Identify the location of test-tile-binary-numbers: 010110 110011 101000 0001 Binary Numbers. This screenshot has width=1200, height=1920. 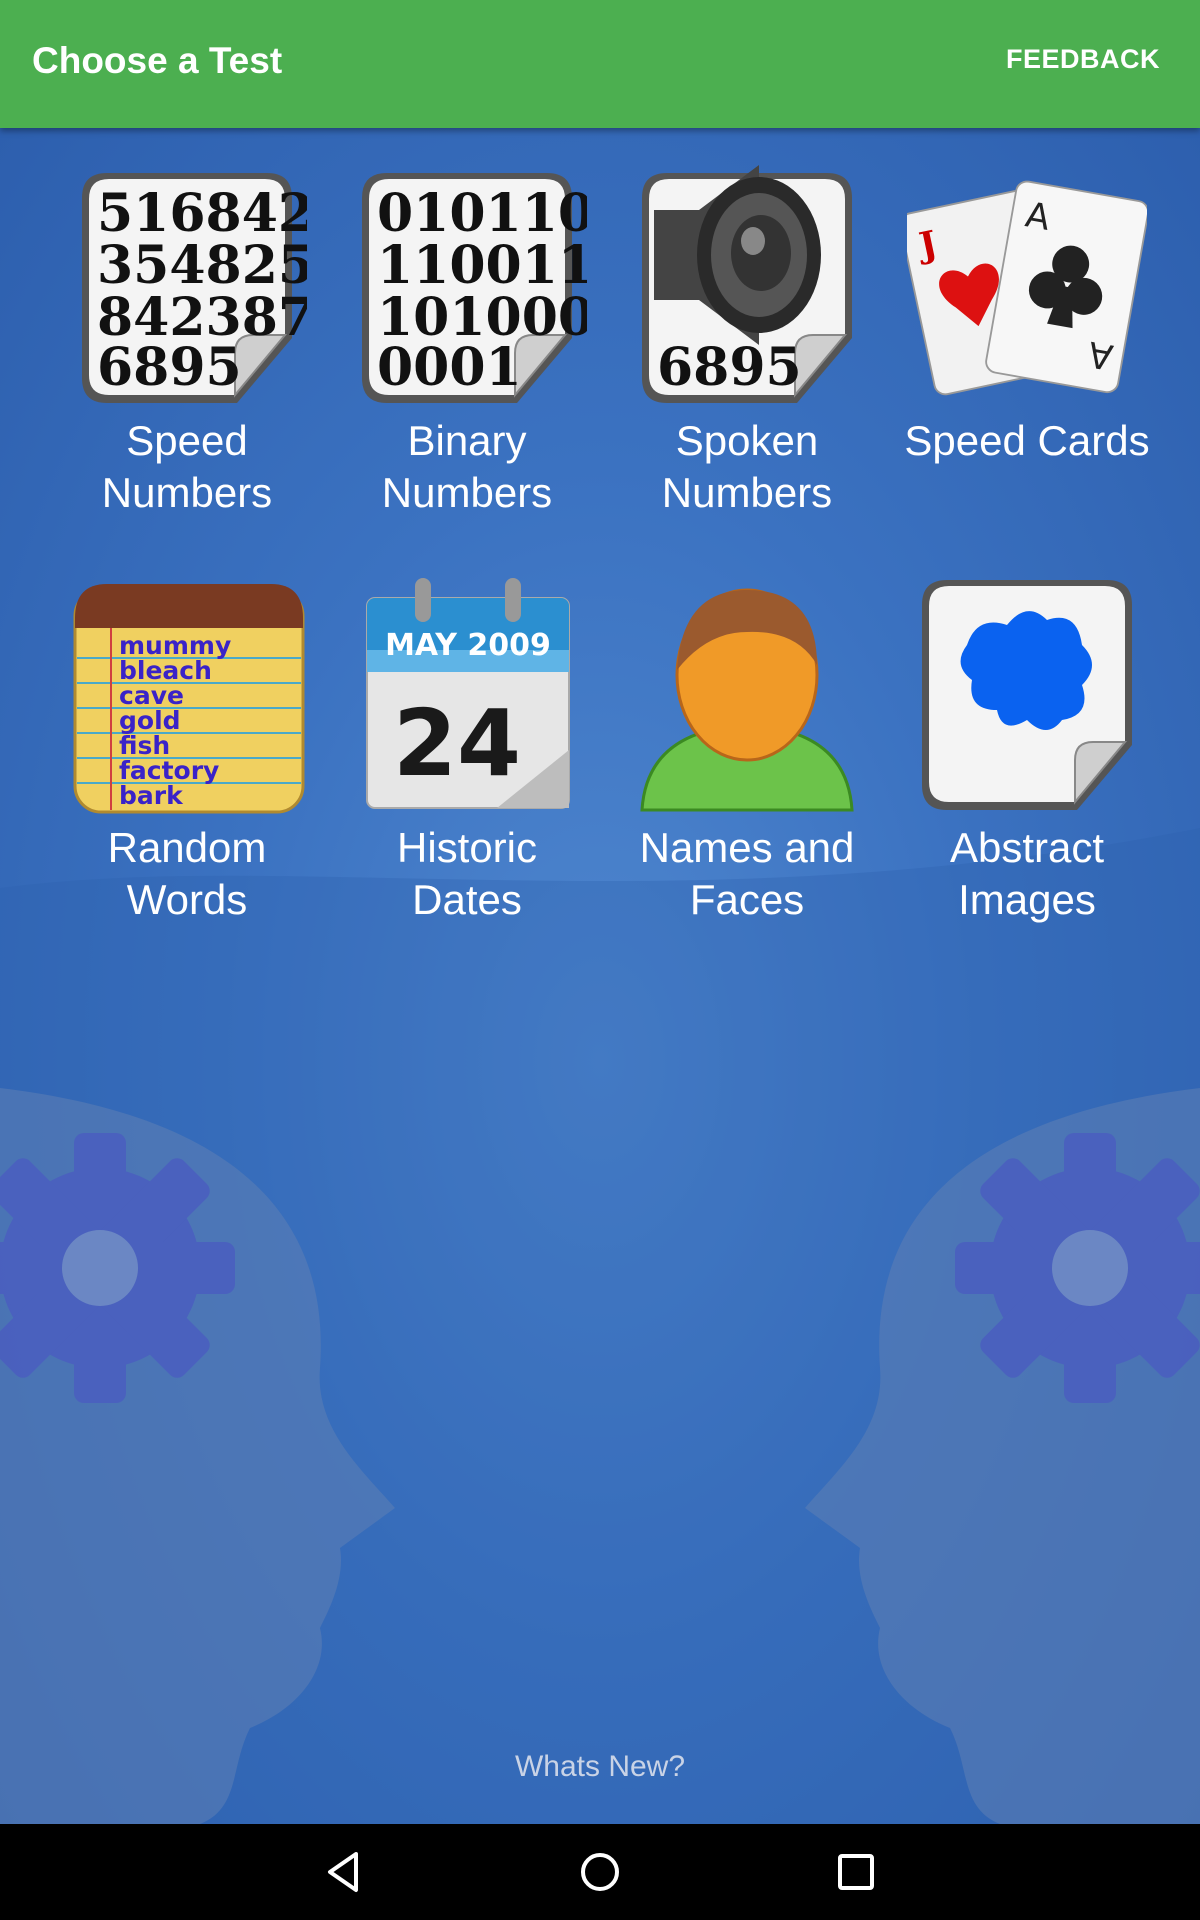
(467, 341).